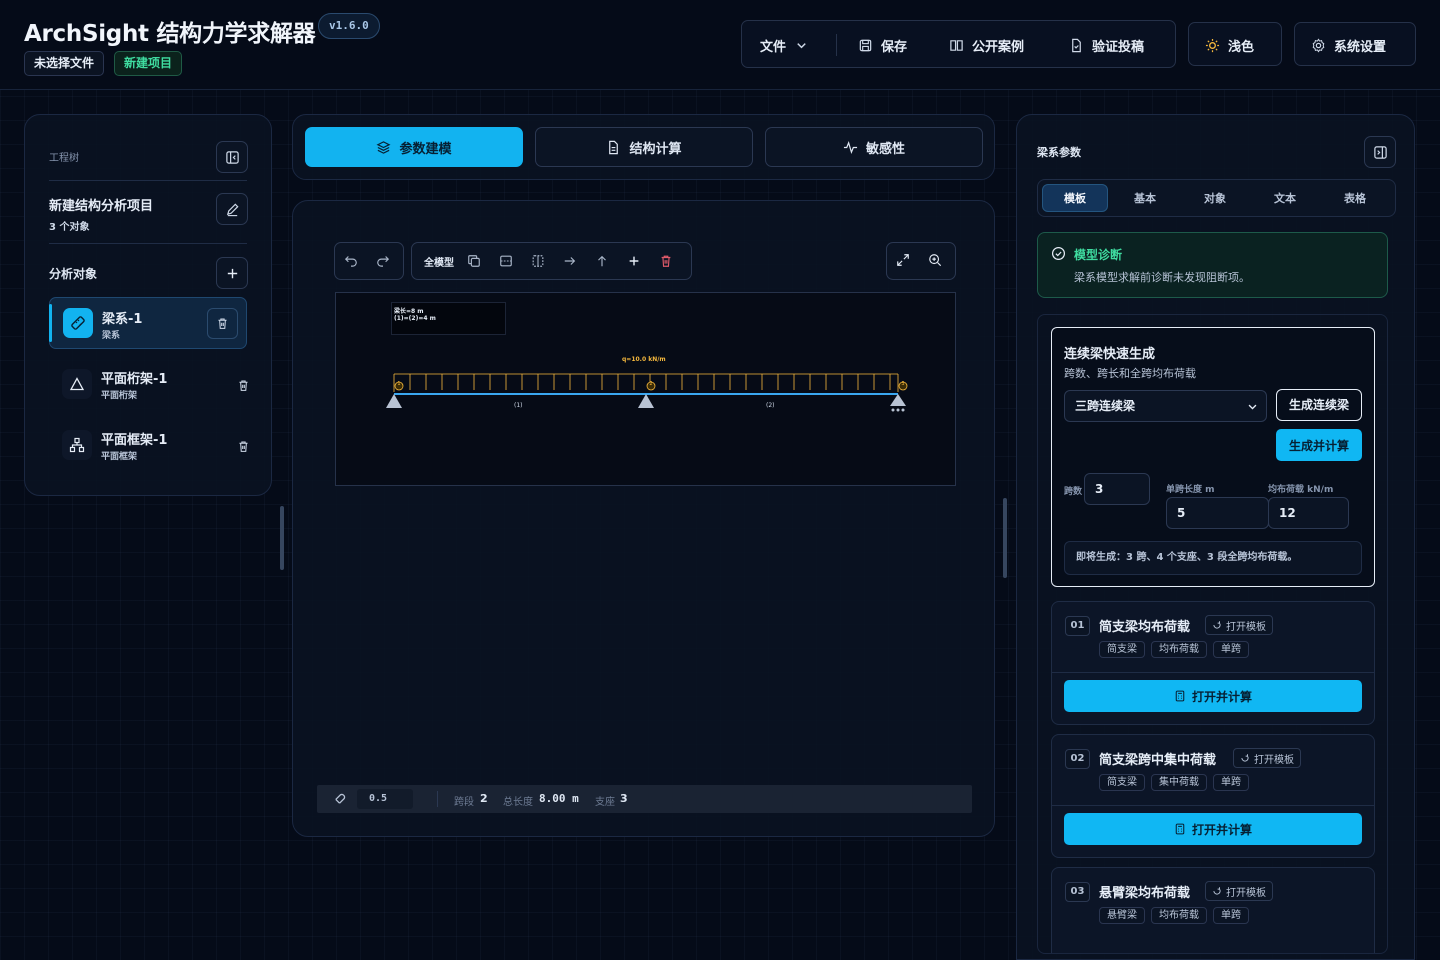 The width and height of the screenshot is (1440, 960). What do you see at coordinates (903, 384) in the screenshot?
I see `node-label: 3` at bounding box center [903, 384].